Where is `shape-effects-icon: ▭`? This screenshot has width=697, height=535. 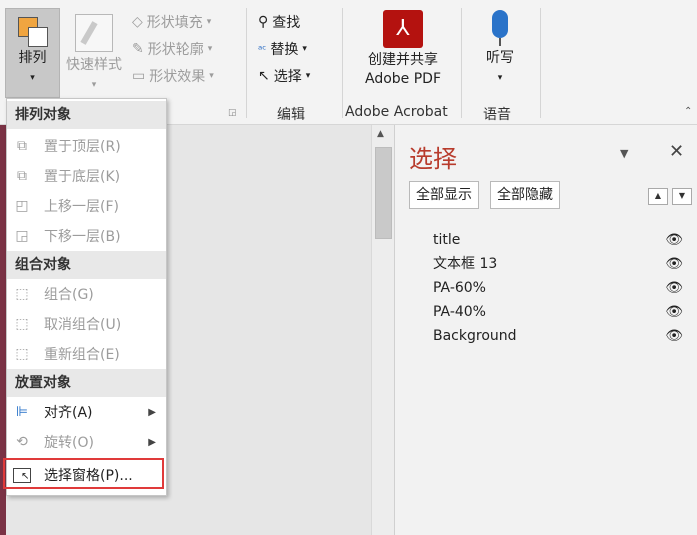 shape-effects-icon: ▭ is located at coordinates (139, 76).